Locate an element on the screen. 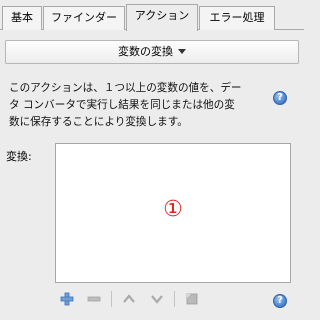  add-button is located at coordinates (67, 299).